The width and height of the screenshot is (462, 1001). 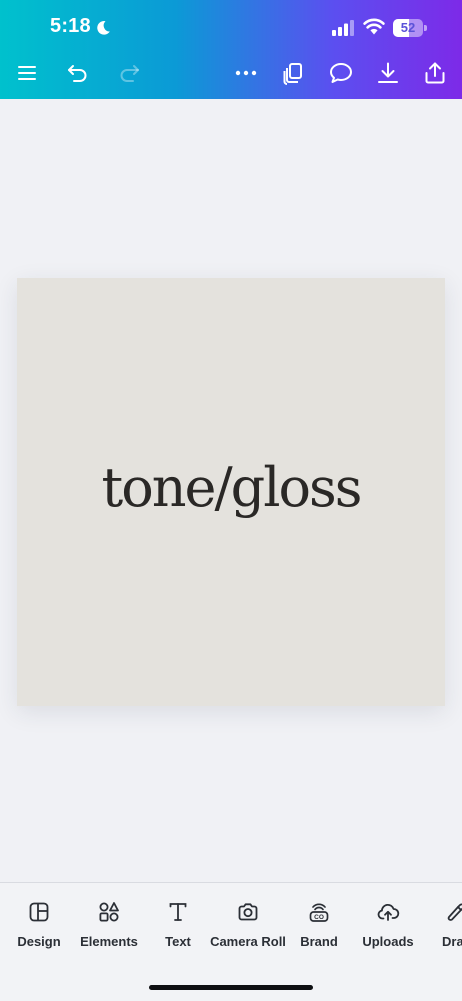 I want to click on tab-elements: Elements, so click(x=109, y=923).